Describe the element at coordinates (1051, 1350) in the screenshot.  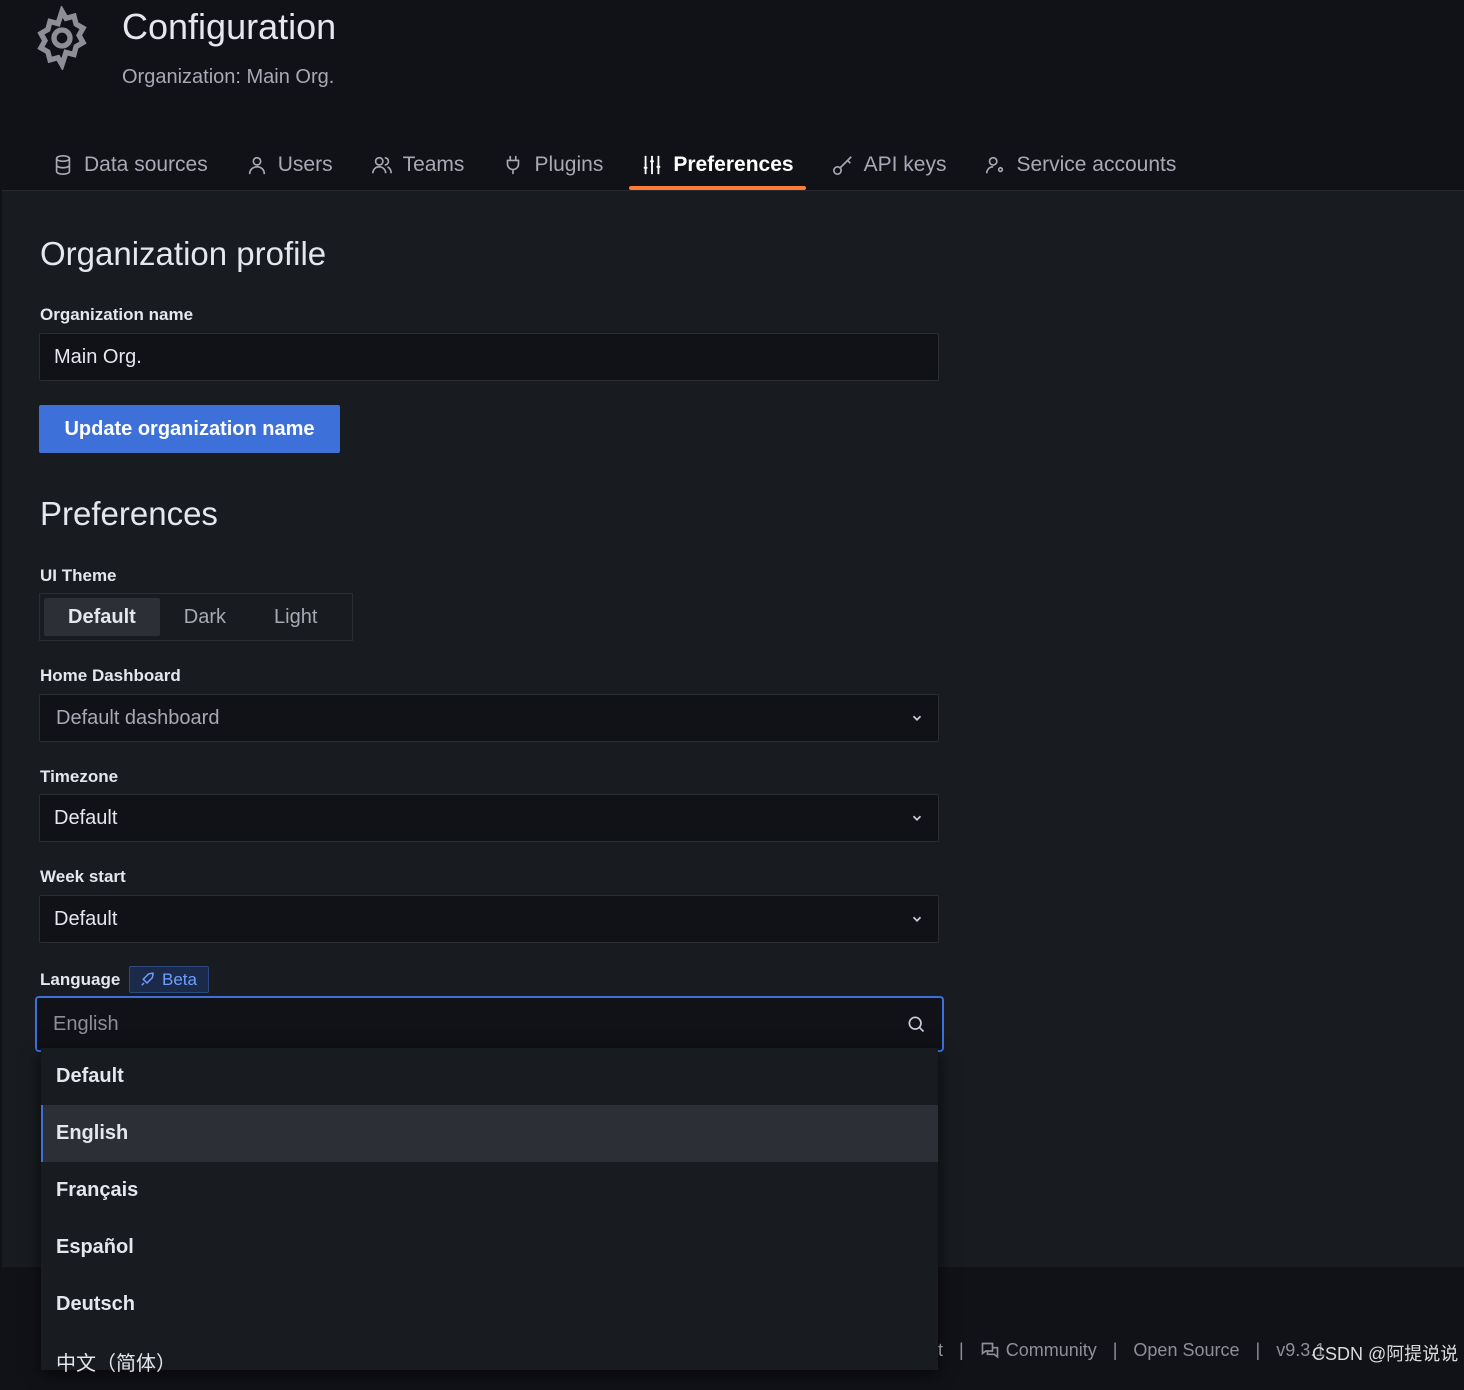
I see `community-text: Community` at that location.